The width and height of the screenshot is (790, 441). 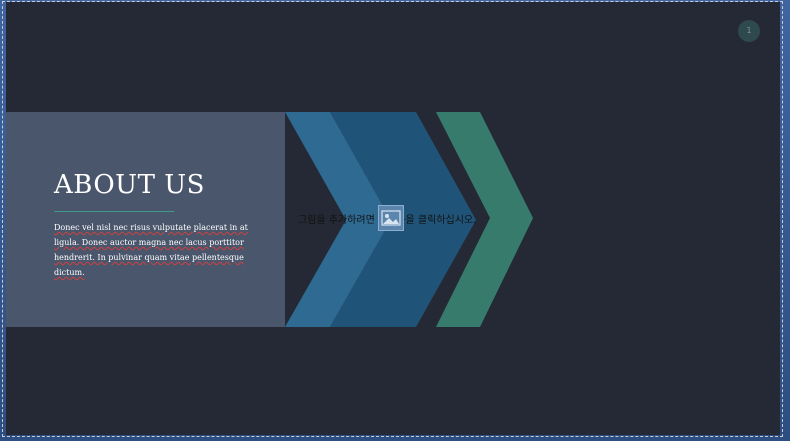 I want to click on slide-number-badge: 1, so click(x=749, y=31).